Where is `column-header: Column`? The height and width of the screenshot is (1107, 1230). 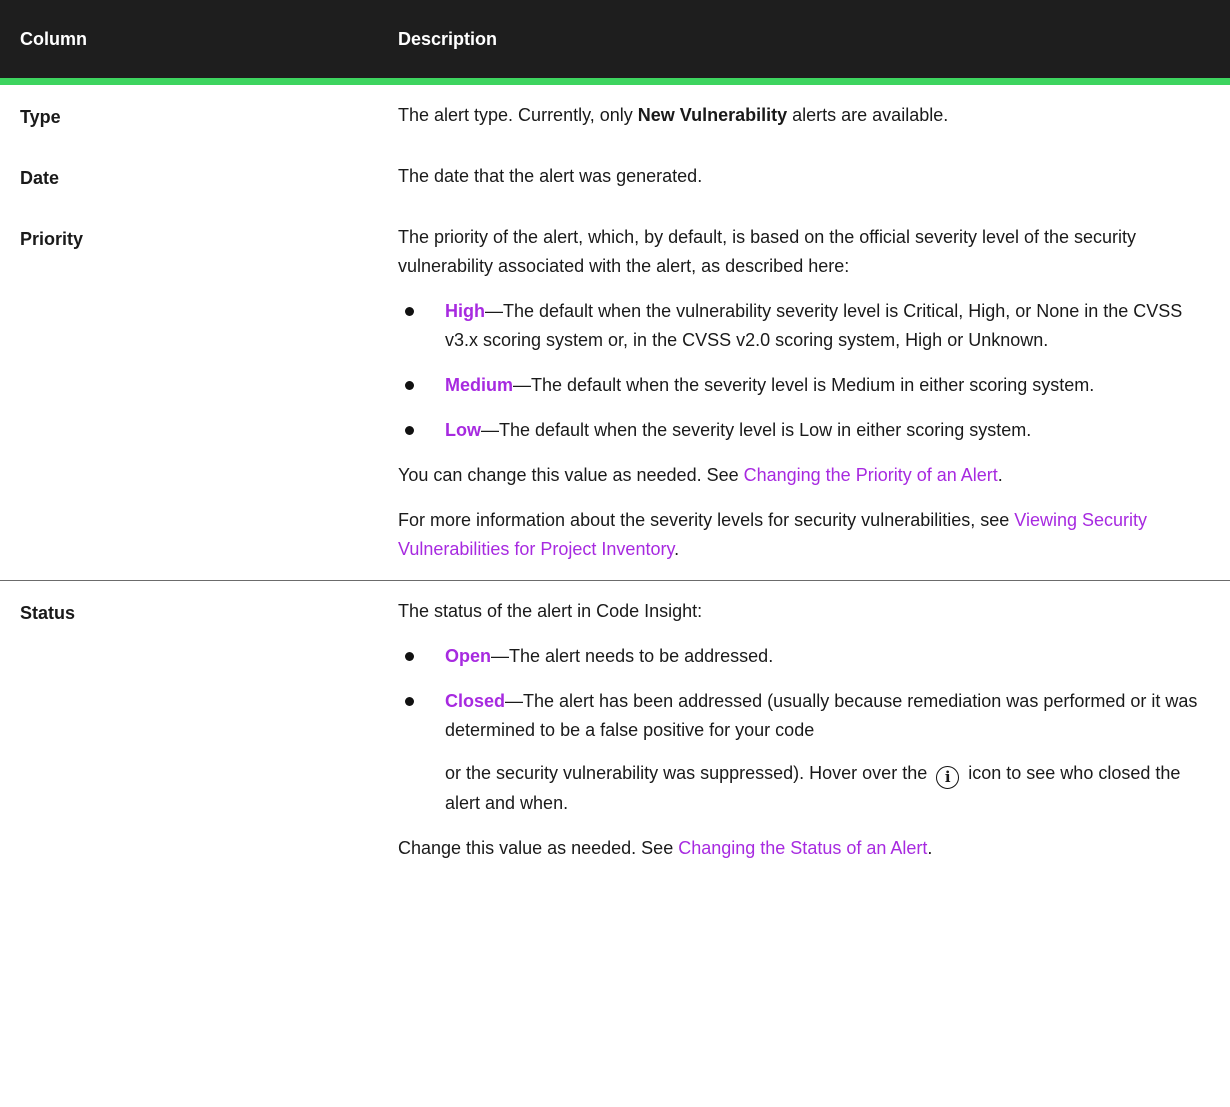 column-header: Column is located at coordinates (190, 42).